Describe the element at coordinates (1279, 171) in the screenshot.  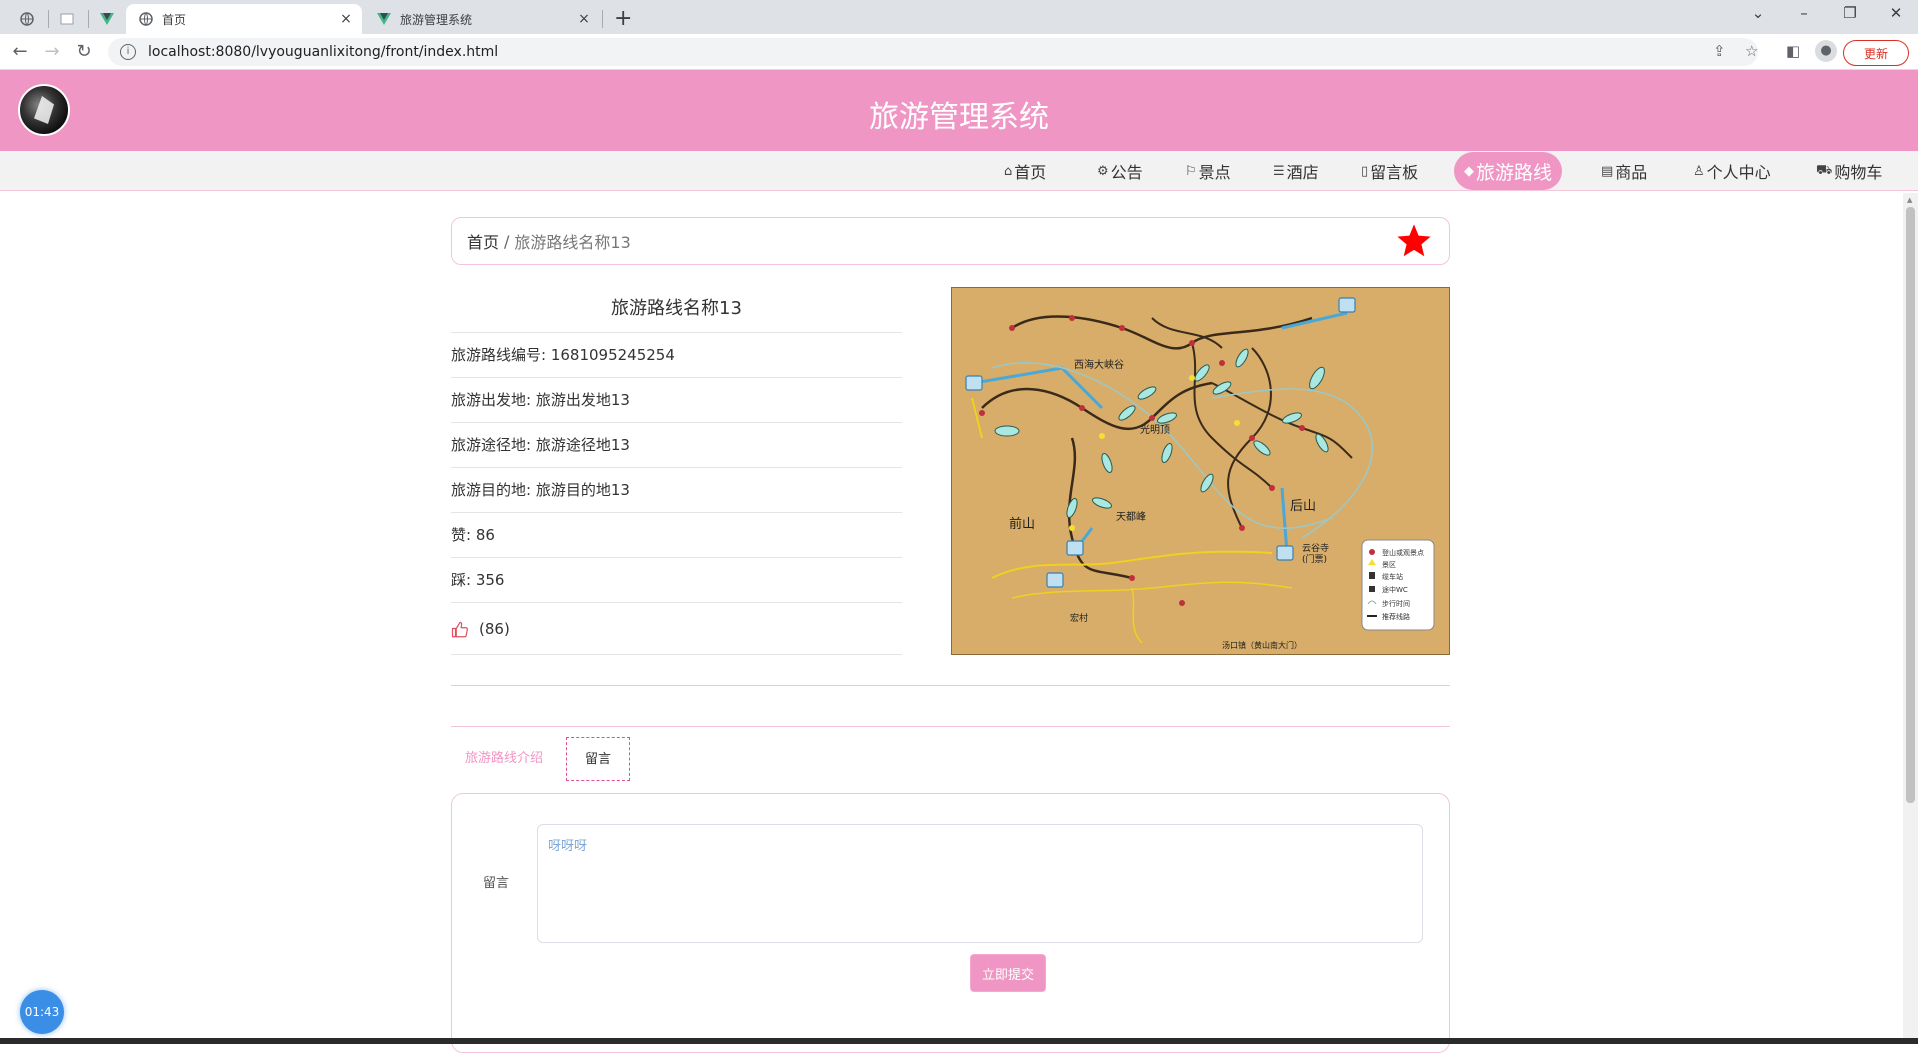
I see `sliders-icon: ☰` at that location.